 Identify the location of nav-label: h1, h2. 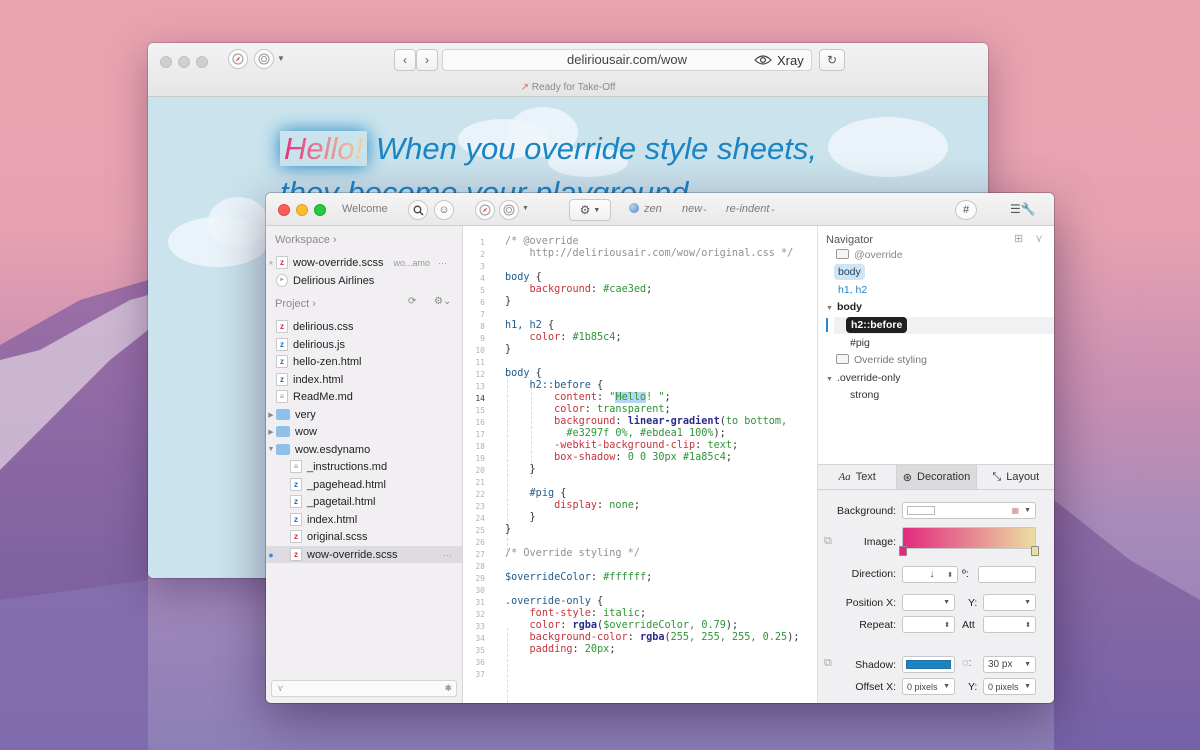
(853, 290).